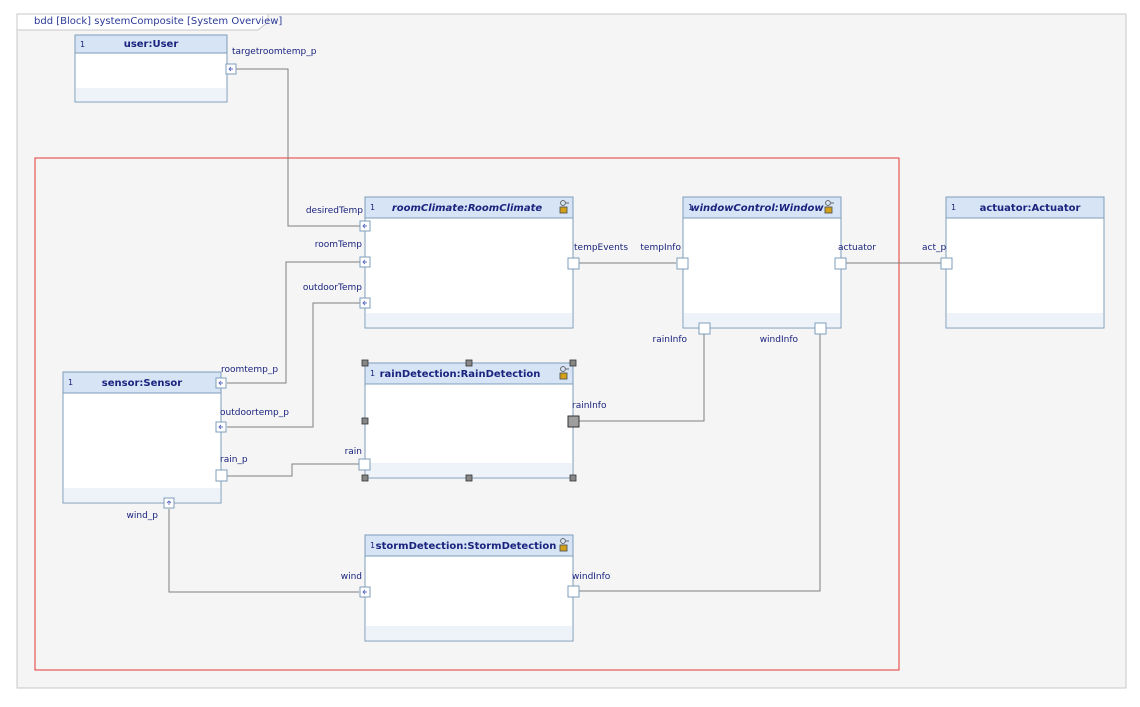 This screenshot has width=1140, height=707. Describe the element at coordinates (704, 328) in the screenshot. I see `port-raininfo-in` at that location.